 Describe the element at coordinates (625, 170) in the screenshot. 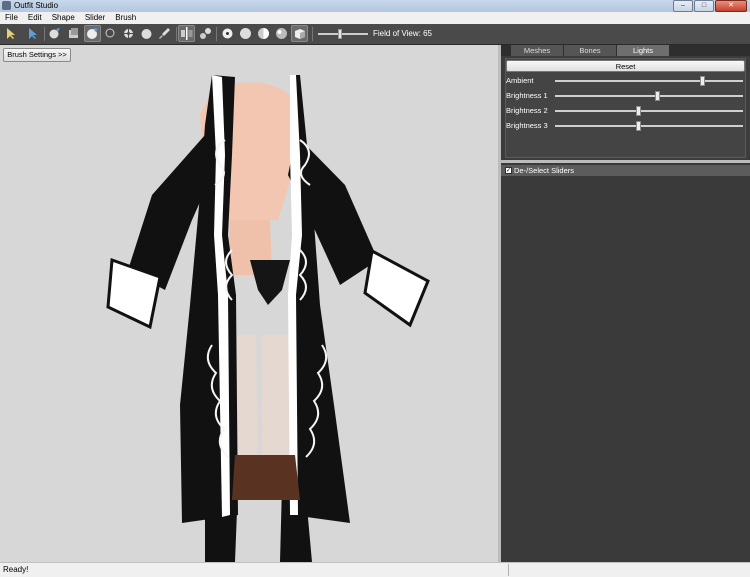

I see `slider-header: ✓ De-/Select Sliders` at that location.